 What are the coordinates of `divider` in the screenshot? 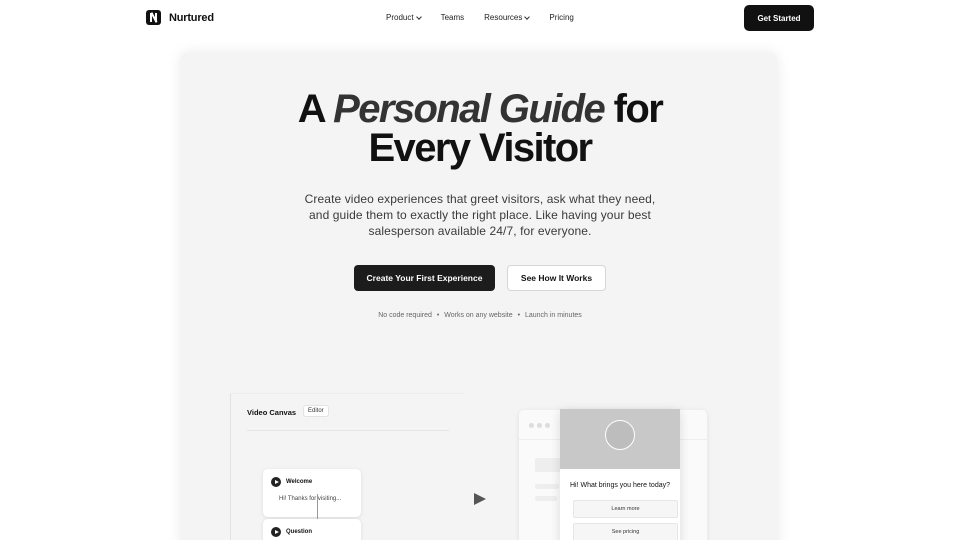 It's located at (348, 430).